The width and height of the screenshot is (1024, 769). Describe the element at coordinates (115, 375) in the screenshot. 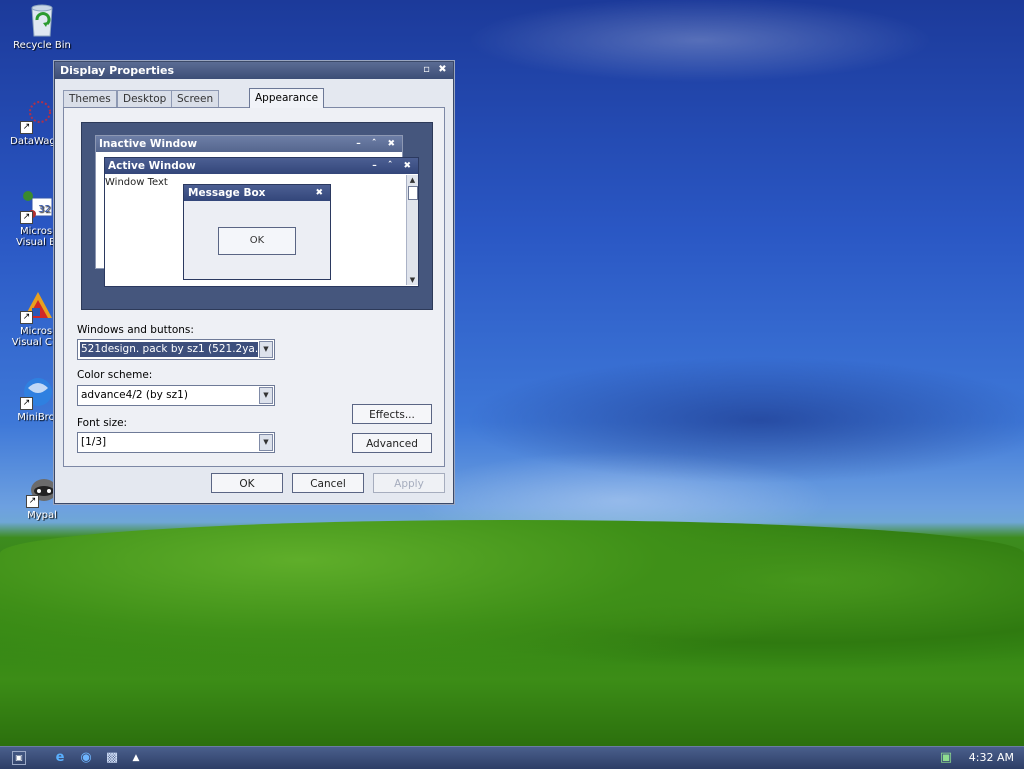

I see `color-scheme-label: Color scheme:` at that location.